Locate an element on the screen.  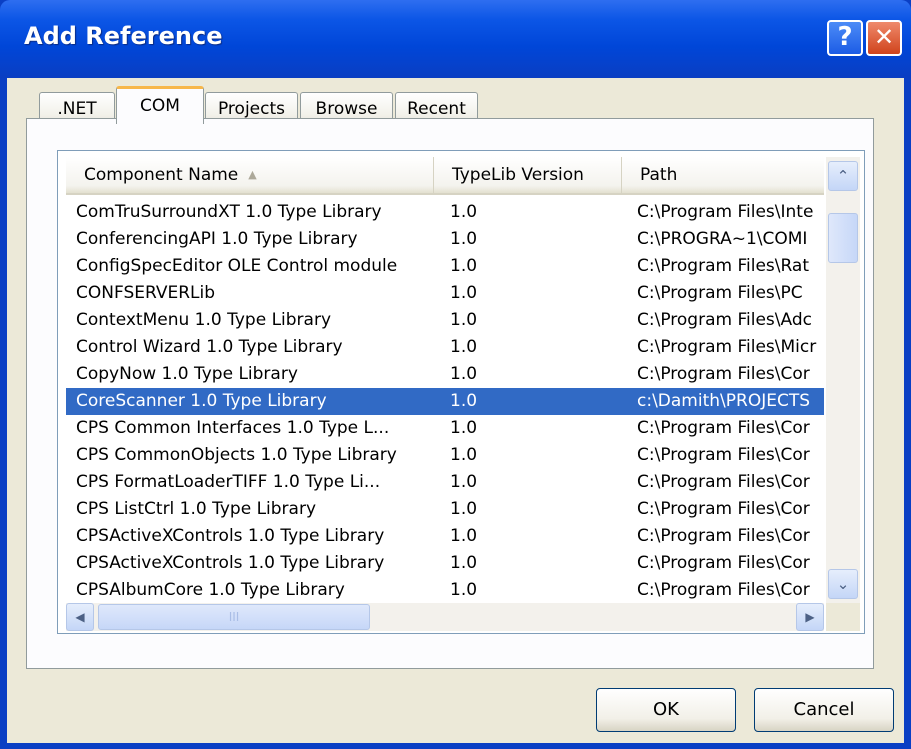
horizontal-scroll-thumb: III is located at coordinates (234, 617).